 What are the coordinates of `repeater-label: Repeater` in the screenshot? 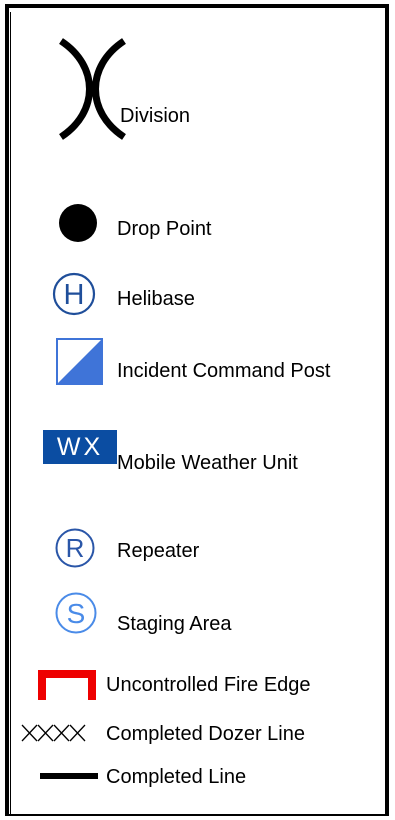 It's located at (158, 551).